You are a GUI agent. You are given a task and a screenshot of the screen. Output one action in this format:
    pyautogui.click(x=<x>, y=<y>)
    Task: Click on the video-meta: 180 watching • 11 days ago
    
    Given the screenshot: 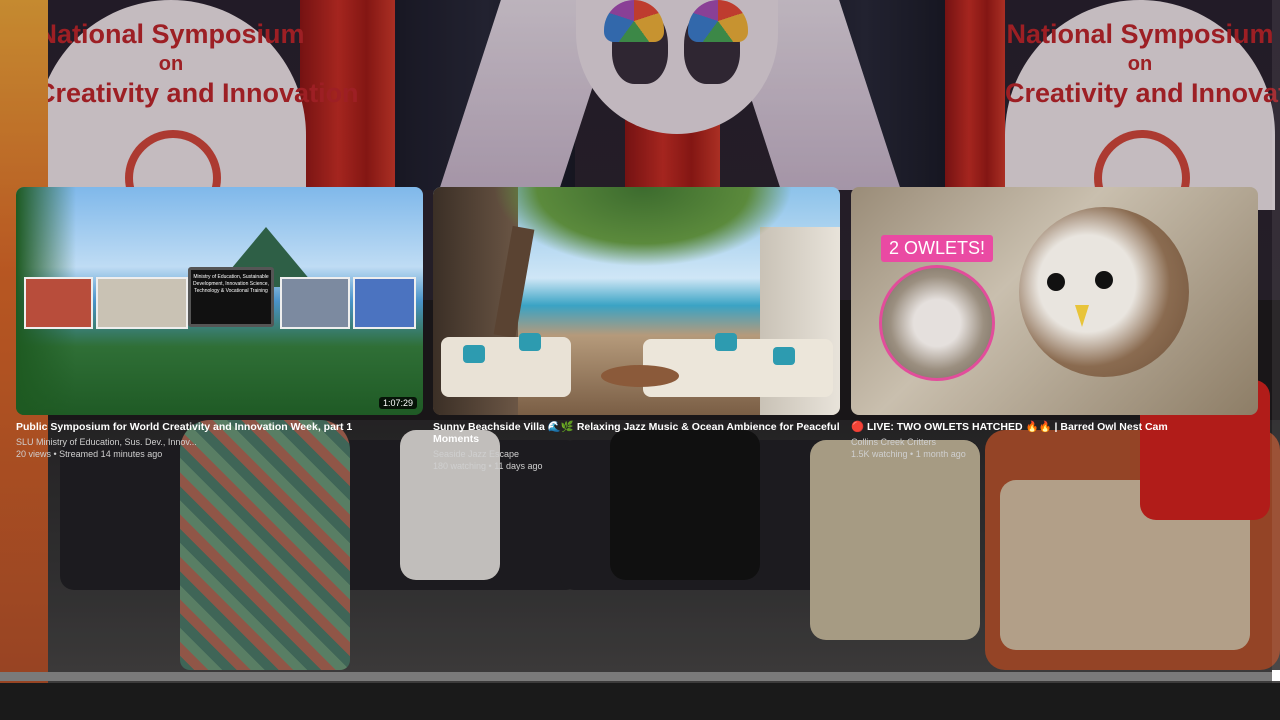 What is the action you would take?
    pyautogui.click(x=488, y=466)
    